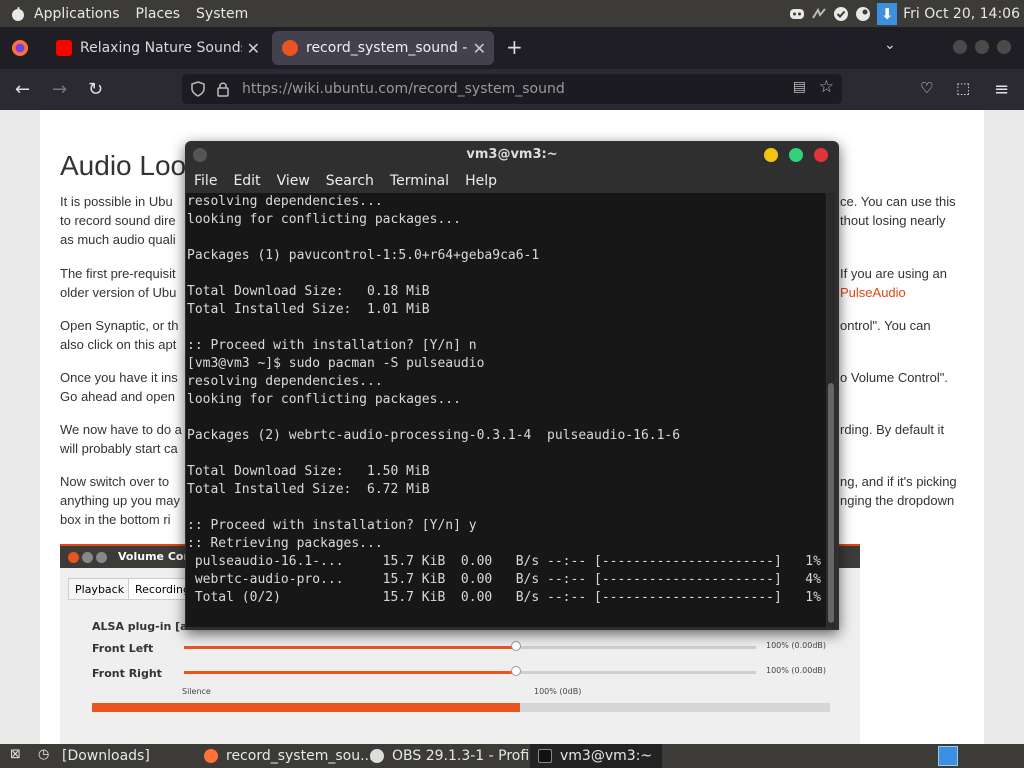 The image size is (1024, 768). Describe the element at coordinates (121, 429) in the screenshot. I see `paragraph-line: We now have to do a` at that location.